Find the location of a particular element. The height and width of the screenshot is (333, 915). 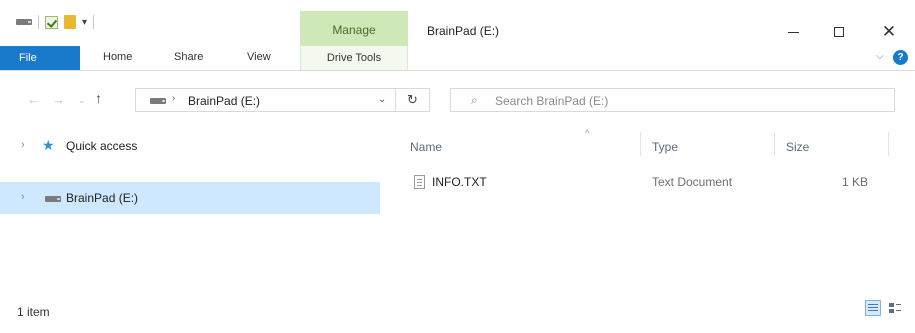

search-box: ⌕ is located at coordinates (672, 100).